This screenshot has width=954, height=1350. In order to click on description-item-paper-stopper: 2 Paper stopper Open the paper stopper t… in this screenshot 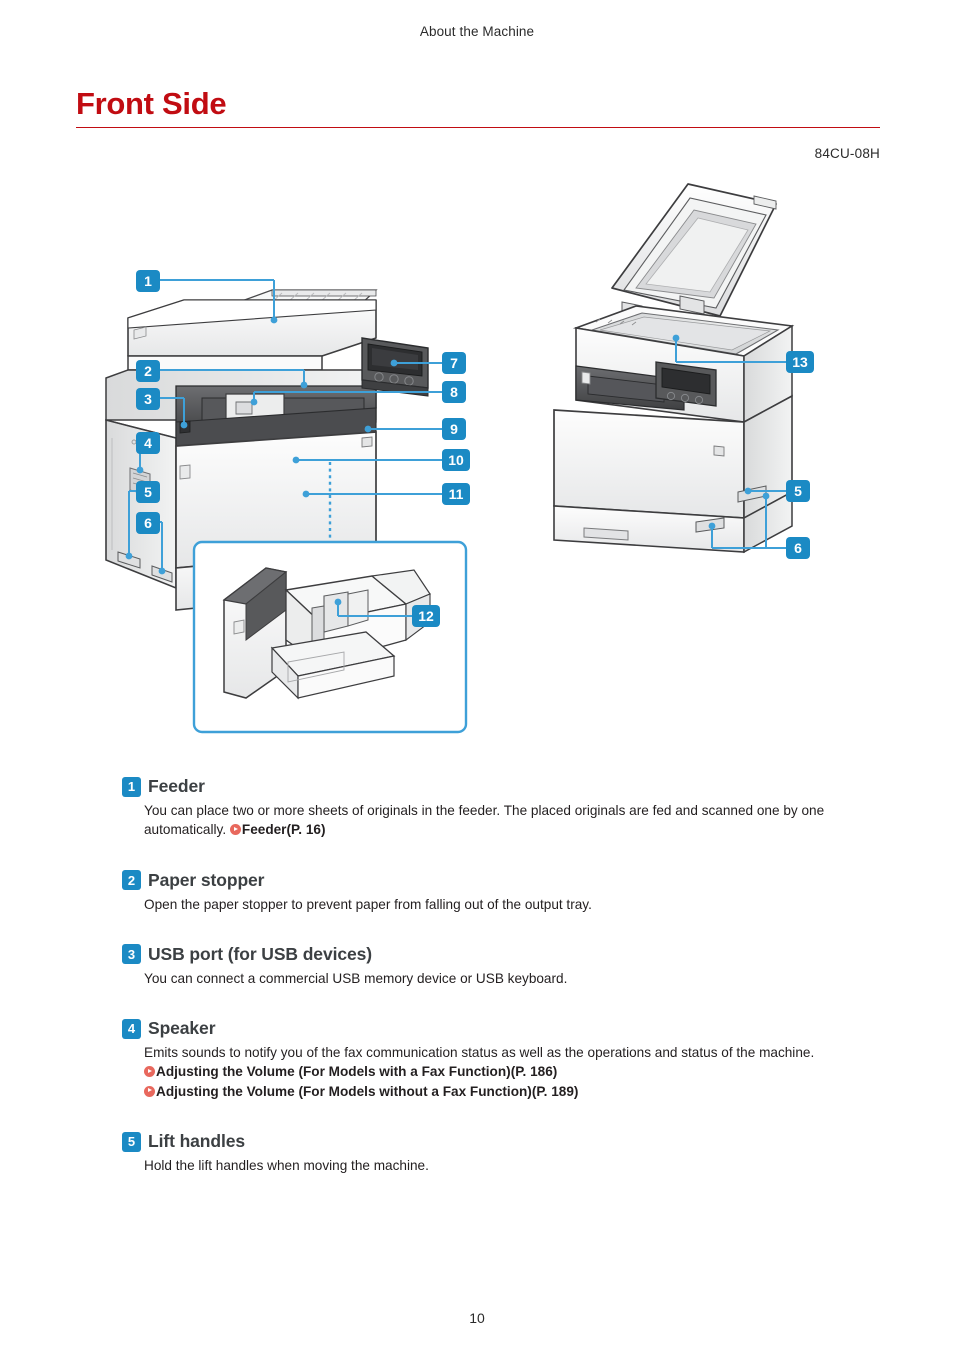, I will do `click(502, 892)`.